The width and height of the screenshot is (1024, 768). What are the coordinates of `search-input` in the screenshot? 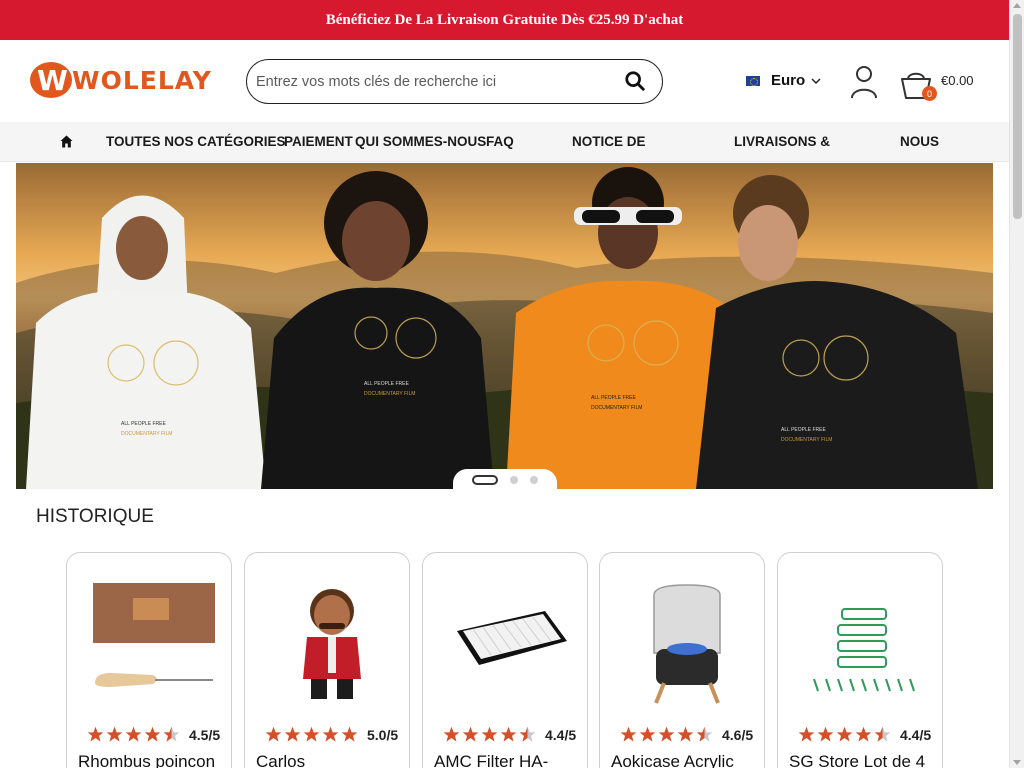 It's located at (436, 82).